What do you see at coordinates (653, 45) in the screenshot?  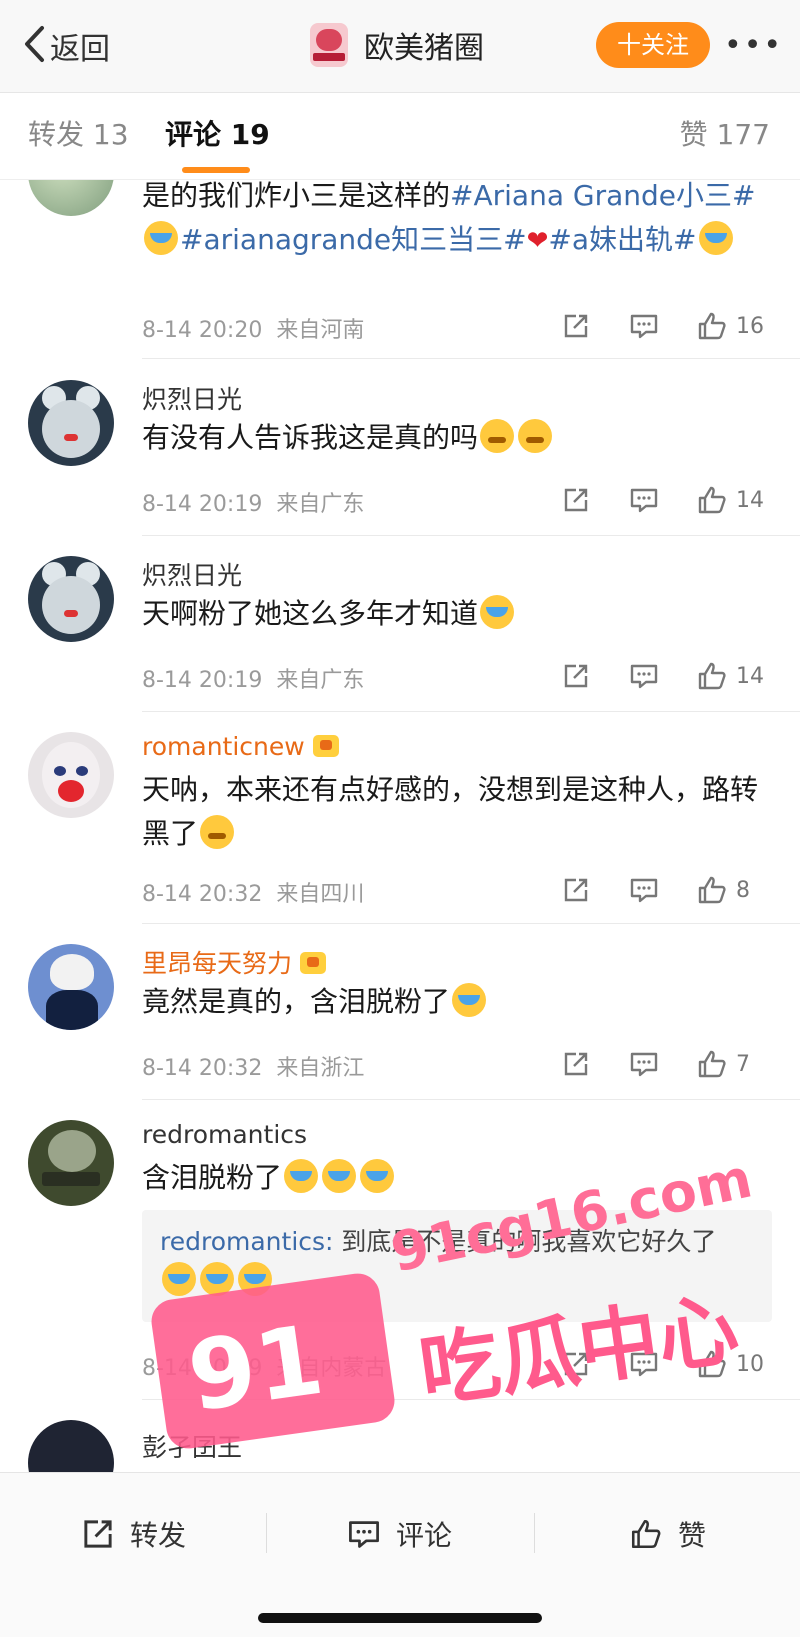 I see `follow-button: 十关注` at bounding box center [653, 45].